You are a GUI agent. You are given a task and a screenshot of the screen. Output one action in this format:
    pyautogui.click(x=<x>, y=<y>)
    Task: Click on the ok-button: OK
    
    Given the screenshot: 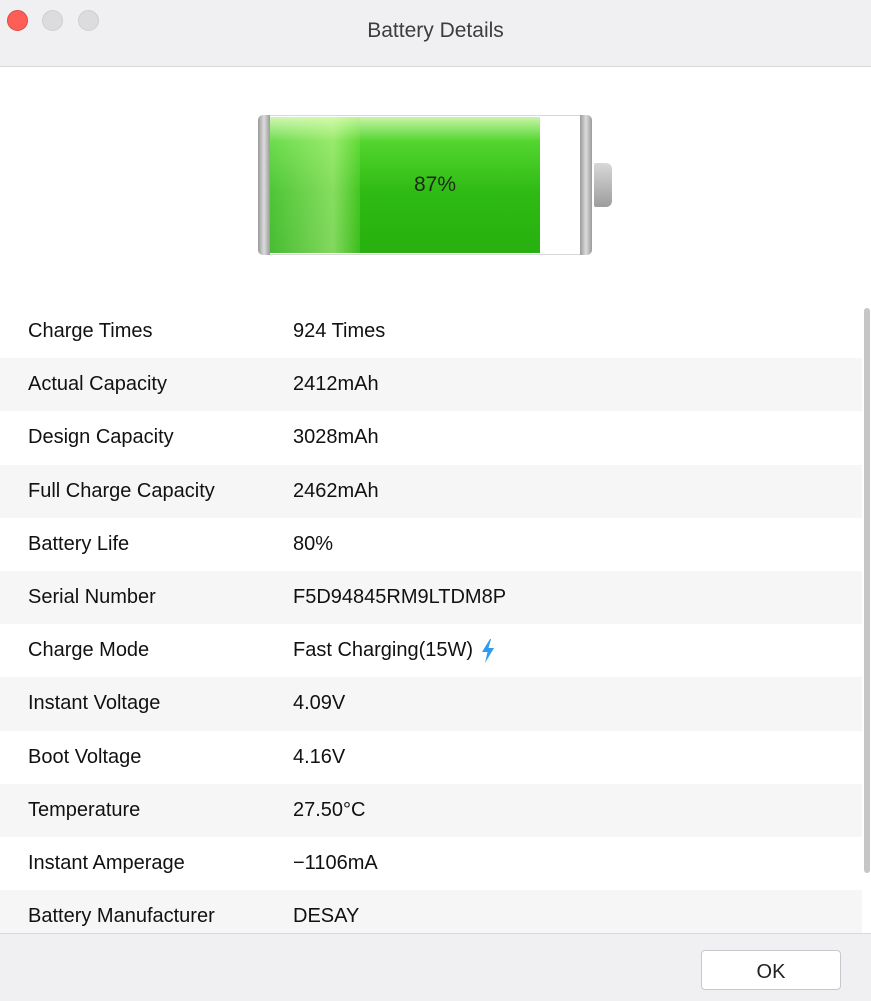 What is the action you would take?
    pyautogui.click(x=771, y=970)
    